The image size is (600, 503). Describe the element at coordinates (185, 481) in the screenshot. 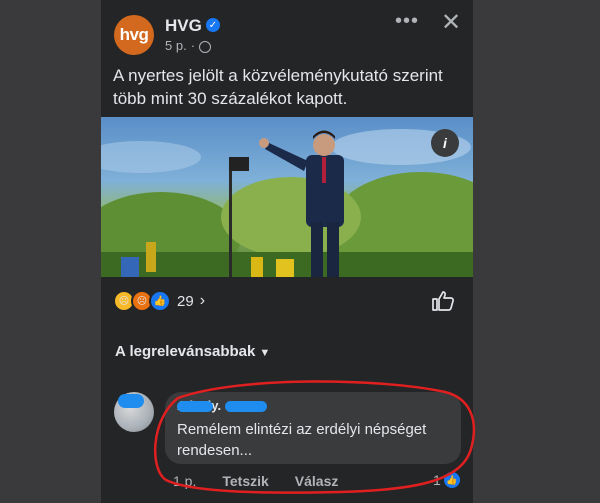

I see `comment-time: 1 p.` at that location.